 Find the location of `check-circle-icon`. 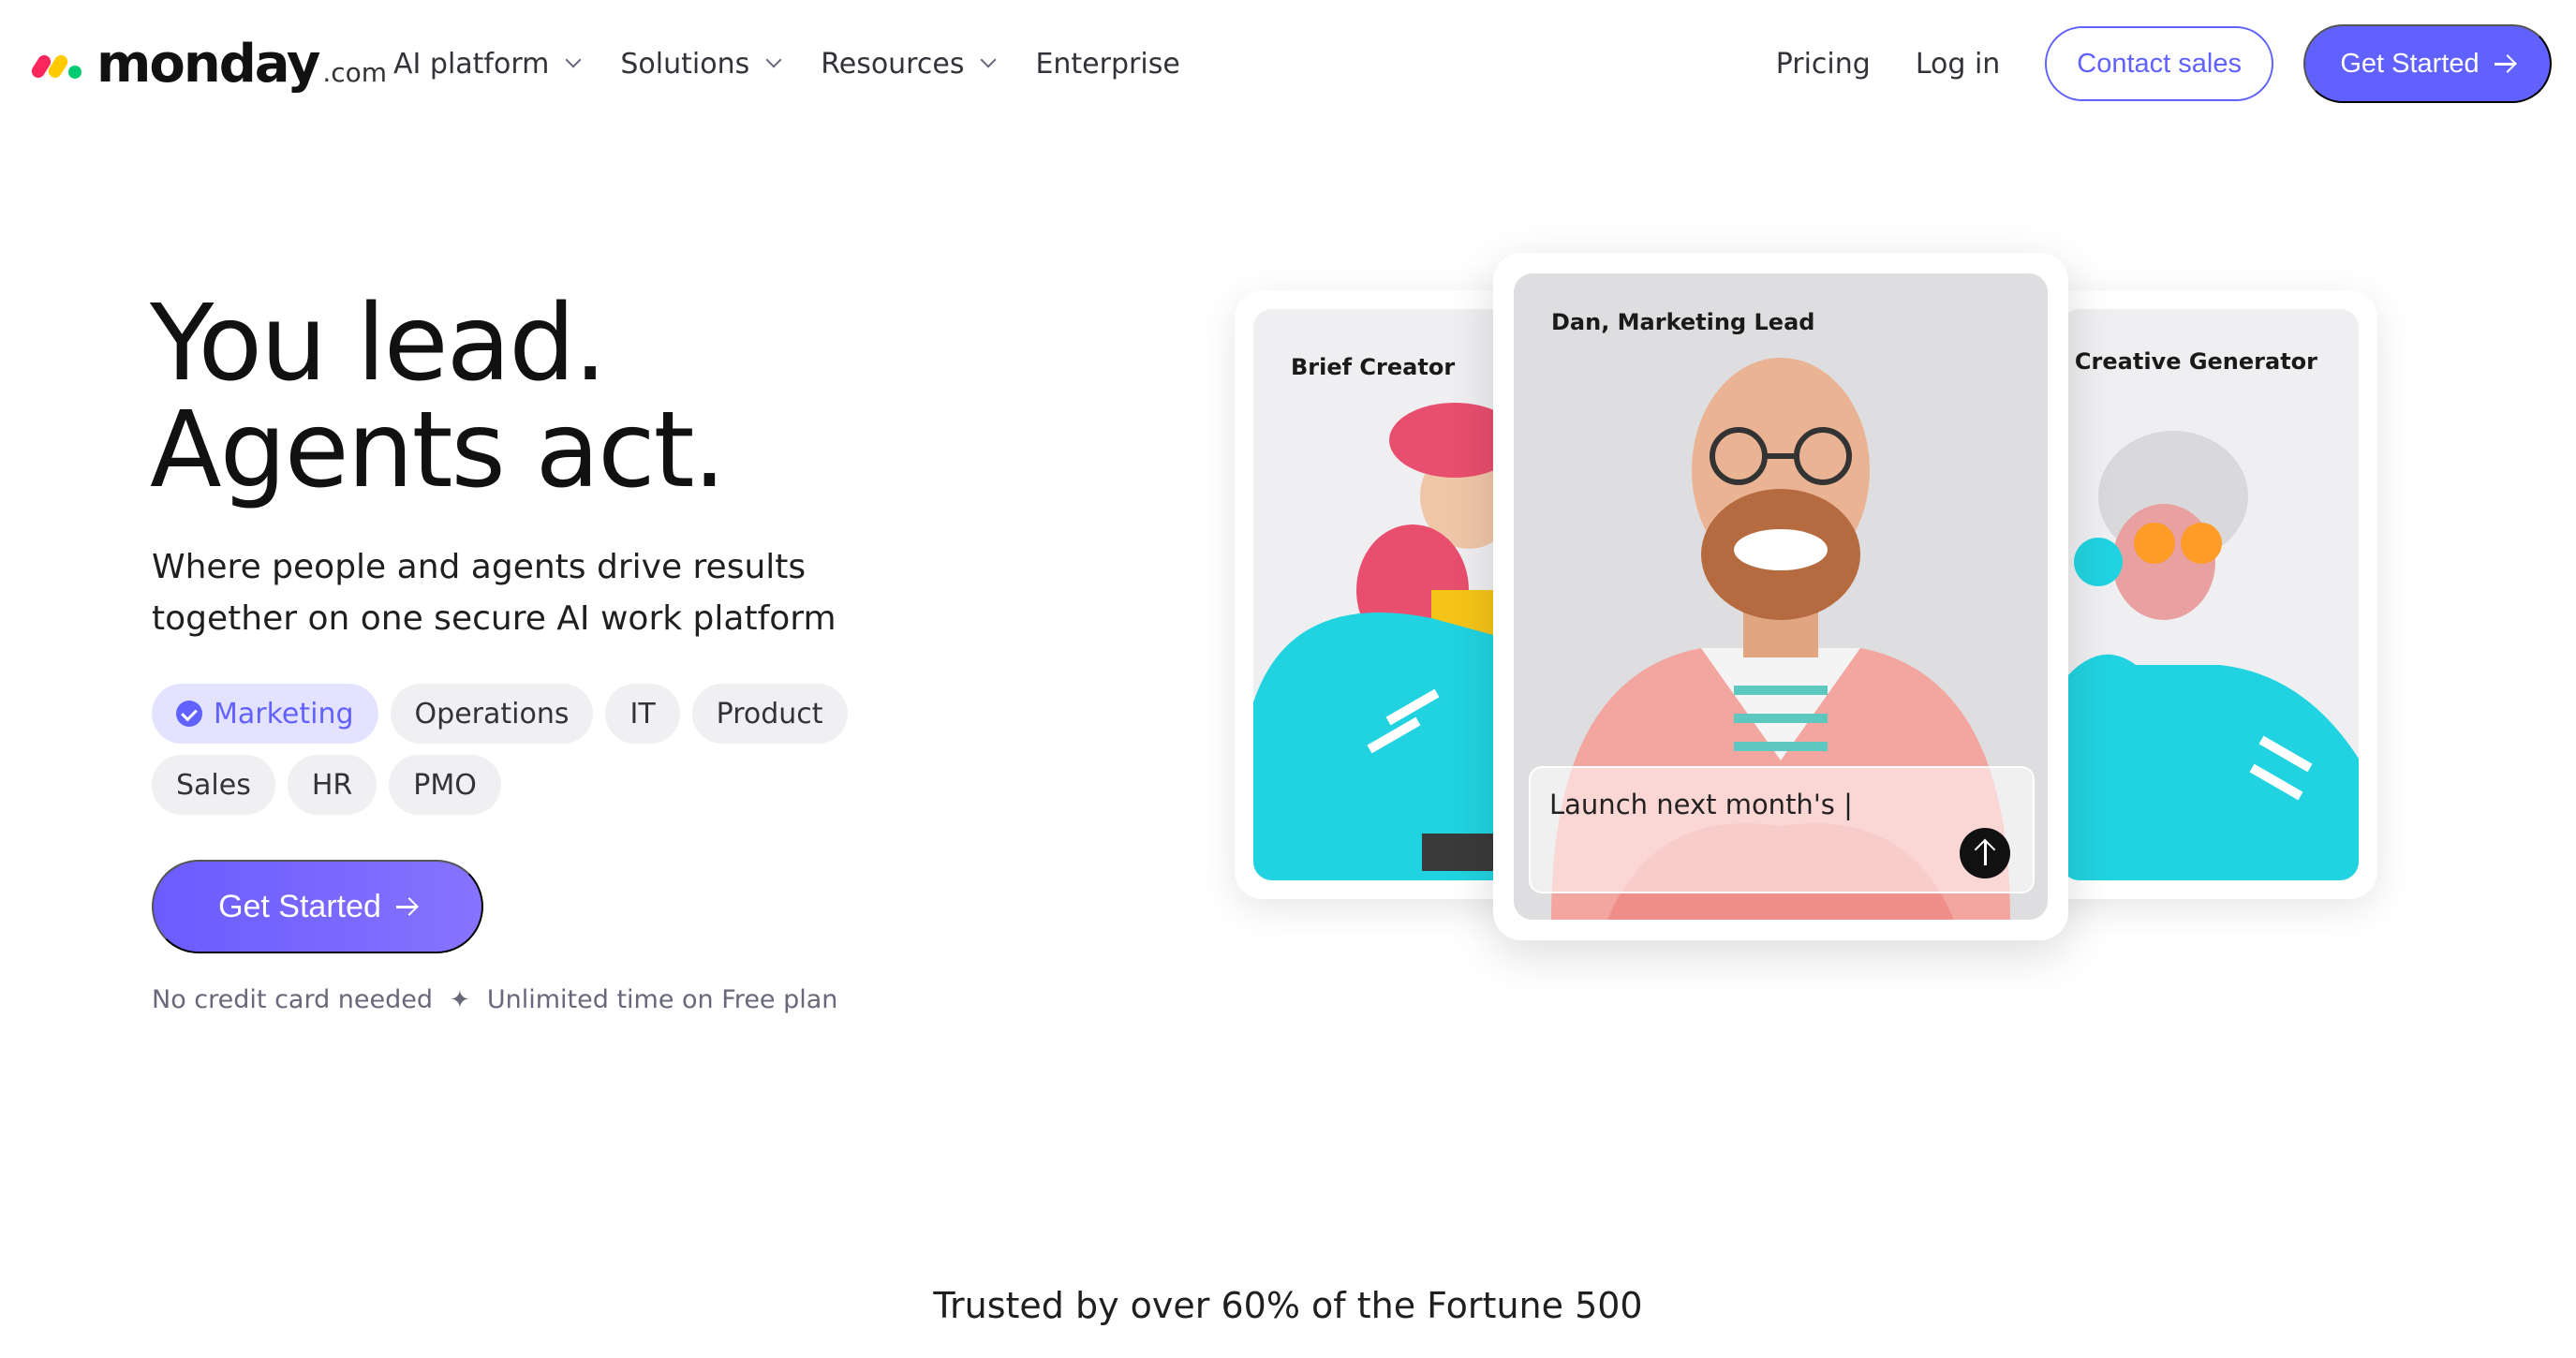

check-circle-icon is located at coordinates (189, 714).